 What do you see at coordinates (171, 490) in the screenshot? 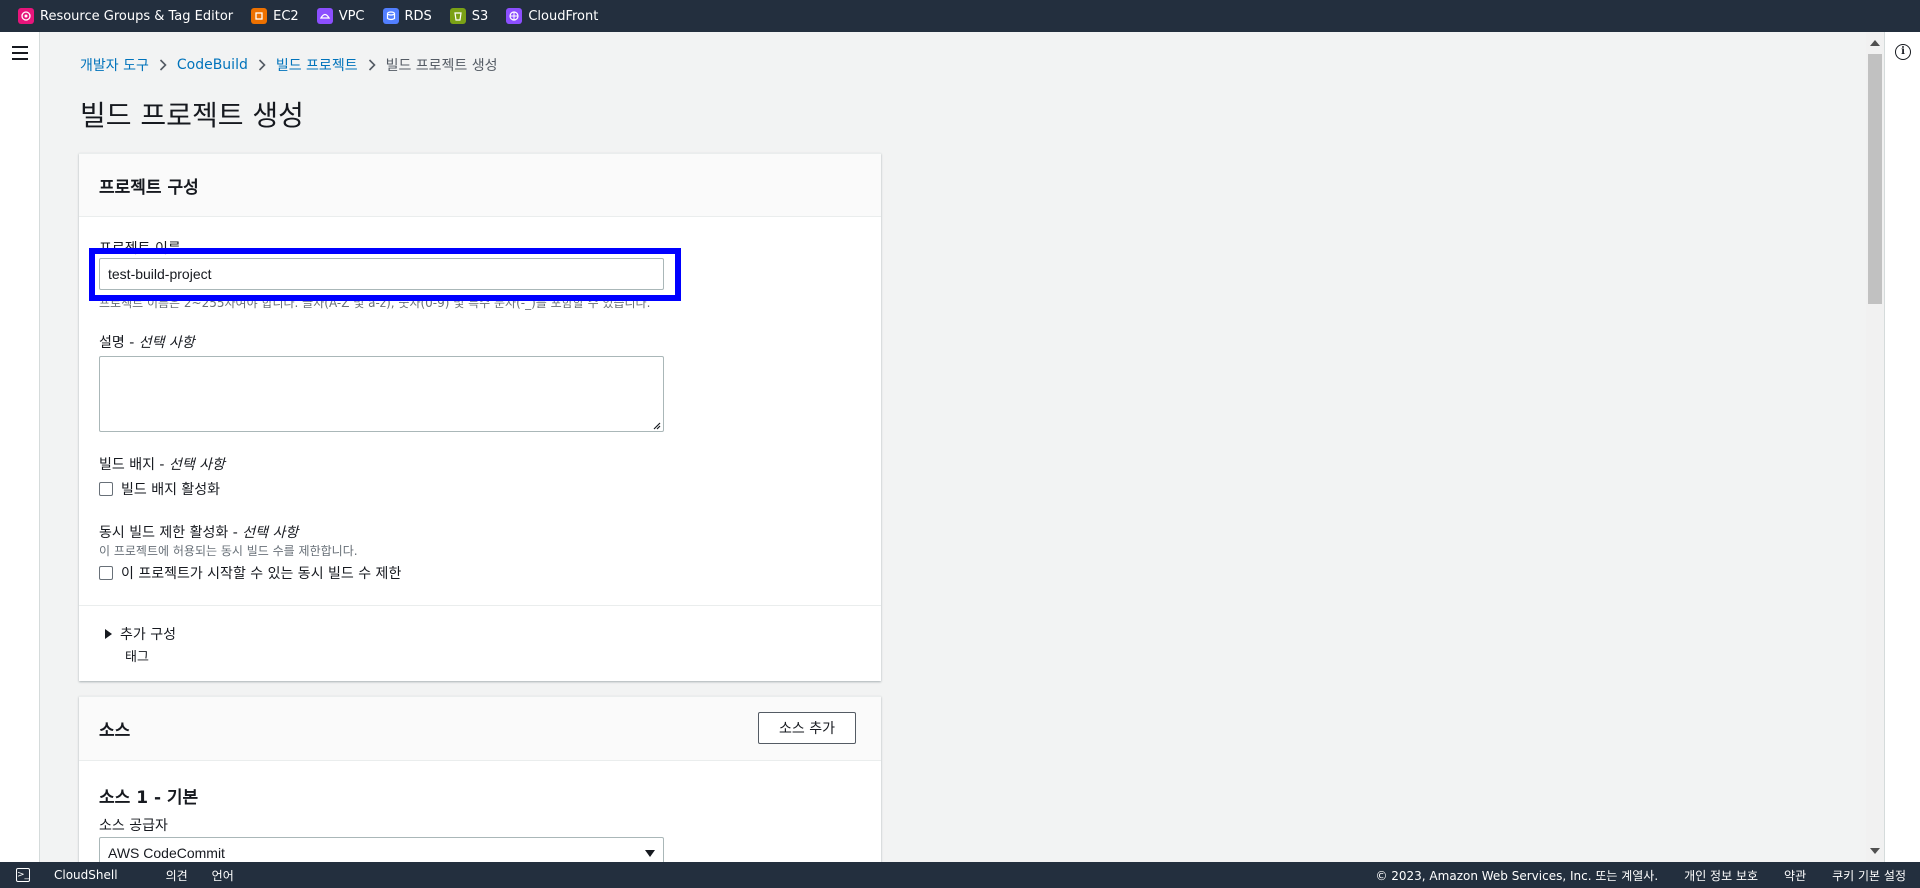
I see `build-badge-checkbox-label: 빌드 배지 활성화` at bounding box center [171, 490].